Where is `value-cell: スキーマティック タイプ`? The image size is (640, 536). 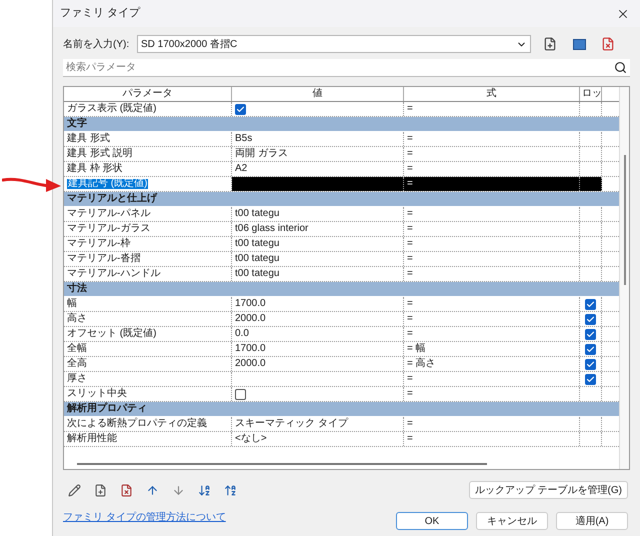
value-cell: スキーマティック タイプ is located at coordinates (318, 424).